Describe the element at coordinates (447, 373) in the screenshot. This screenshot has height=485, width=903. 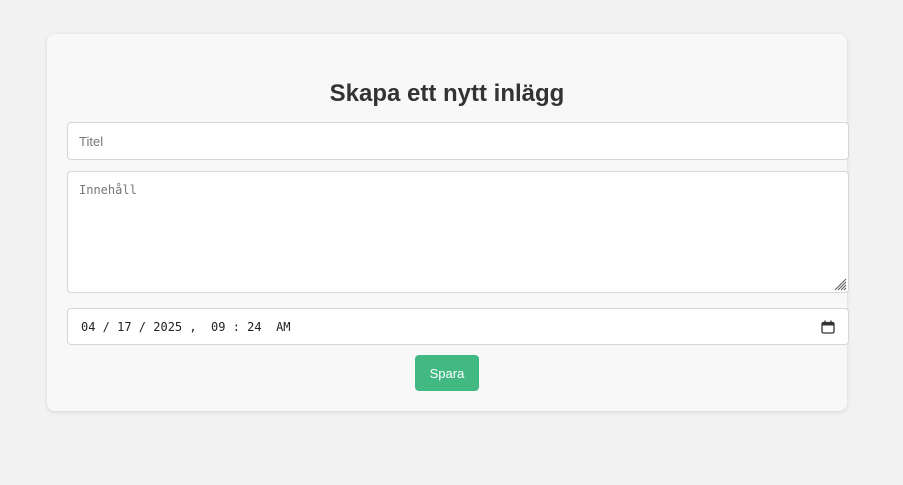
I see `save-button: Spara` at that location.